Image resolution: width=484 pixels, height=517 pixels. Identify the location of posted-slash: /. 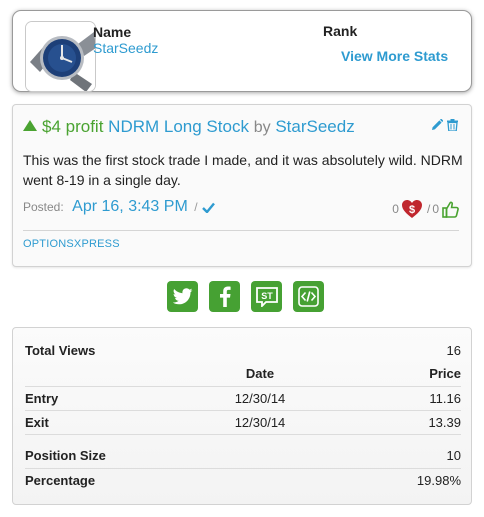
(196, 207).